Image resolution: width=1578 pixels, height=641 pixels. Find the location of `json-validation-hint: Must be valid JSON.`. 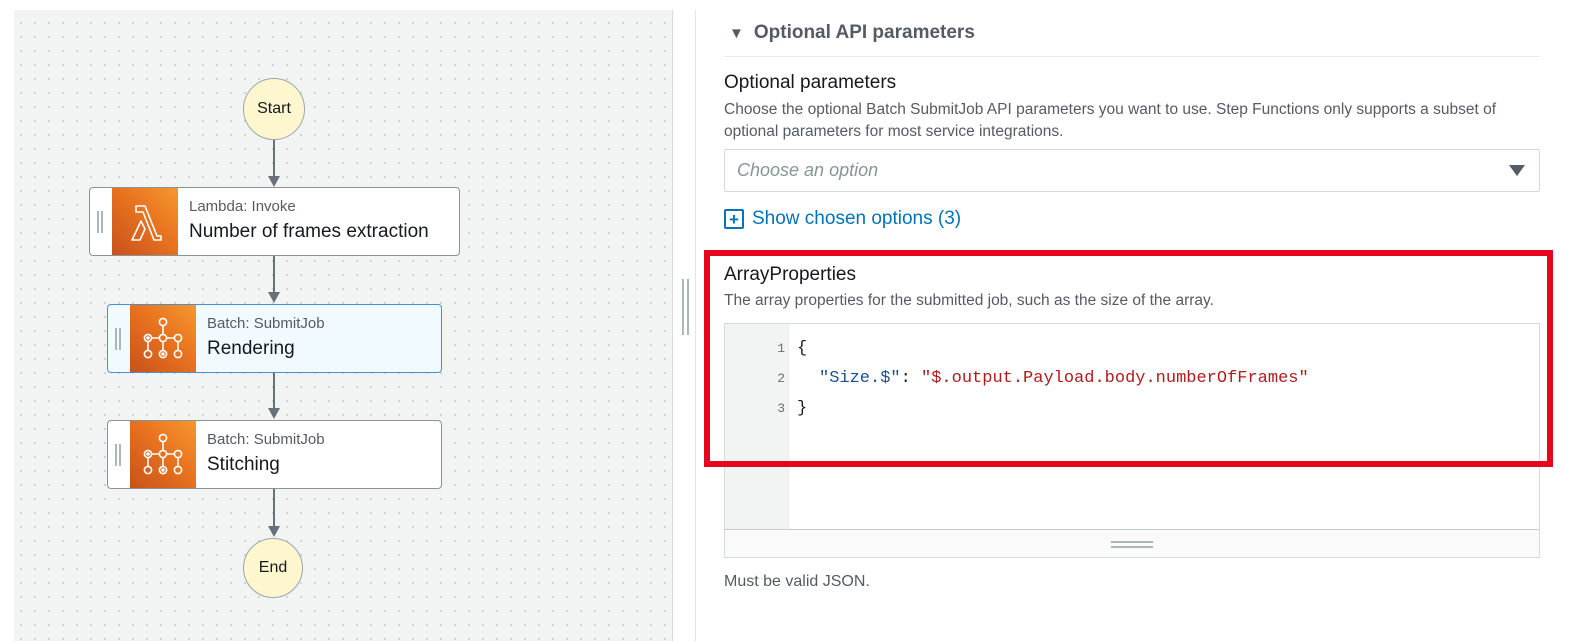

json-validation-hint: Must be valid JSON. is located at coordinates (797, 581).